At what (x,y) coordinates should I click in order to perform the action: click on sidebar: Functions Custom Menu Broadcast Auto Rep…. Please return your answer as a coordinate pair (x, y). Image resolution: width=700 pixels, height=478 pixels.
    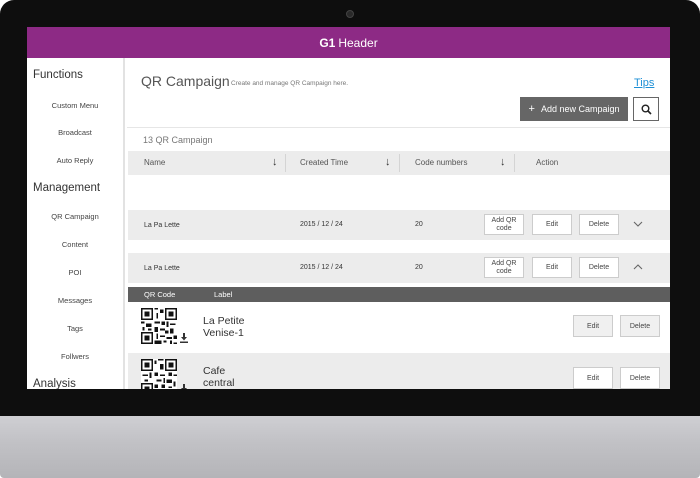
    Looking at the image, I should click on (76, 223).